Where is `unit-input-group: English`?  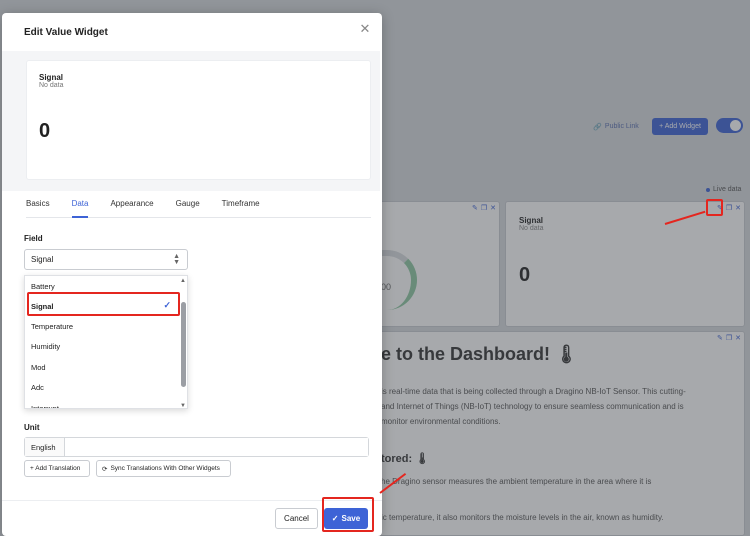 unit-input-group: English is located at coordinates (196, 447).